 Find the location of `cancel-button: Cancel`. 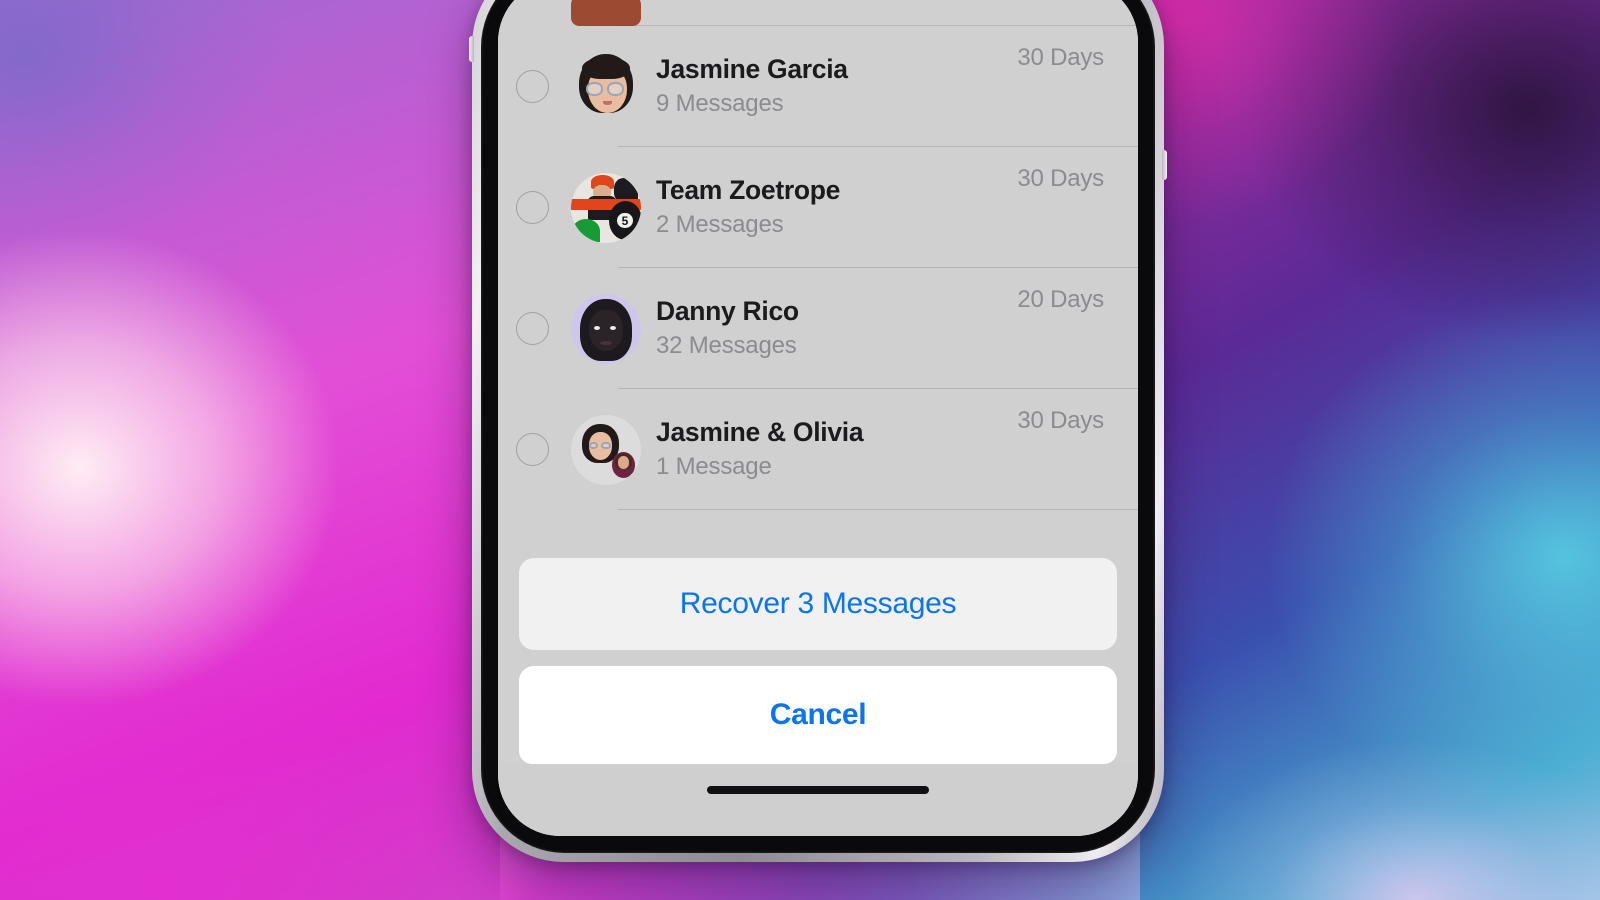

cancel-button: Cancel is located at coordinates (818, 715).